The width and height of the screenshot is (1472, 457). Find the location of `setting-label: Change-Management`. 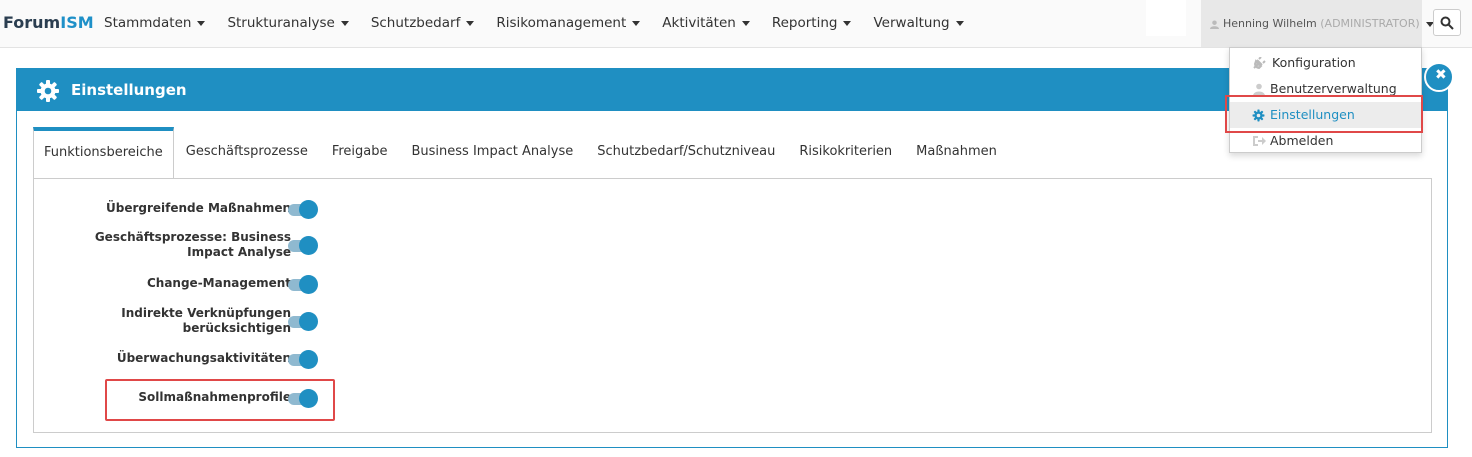

setting-label: Change-Management is located at coordinates (218, 283).